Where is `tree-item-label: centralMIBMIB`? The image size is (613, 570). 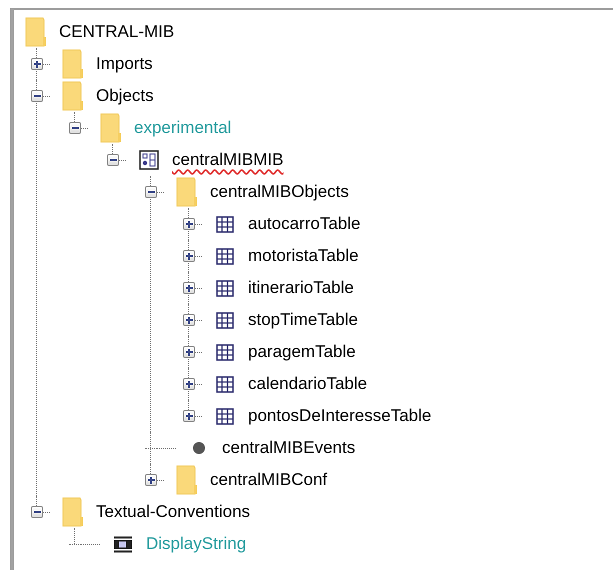
tree-item-label: centralMIBMIB is located at coordinates (228, 160).